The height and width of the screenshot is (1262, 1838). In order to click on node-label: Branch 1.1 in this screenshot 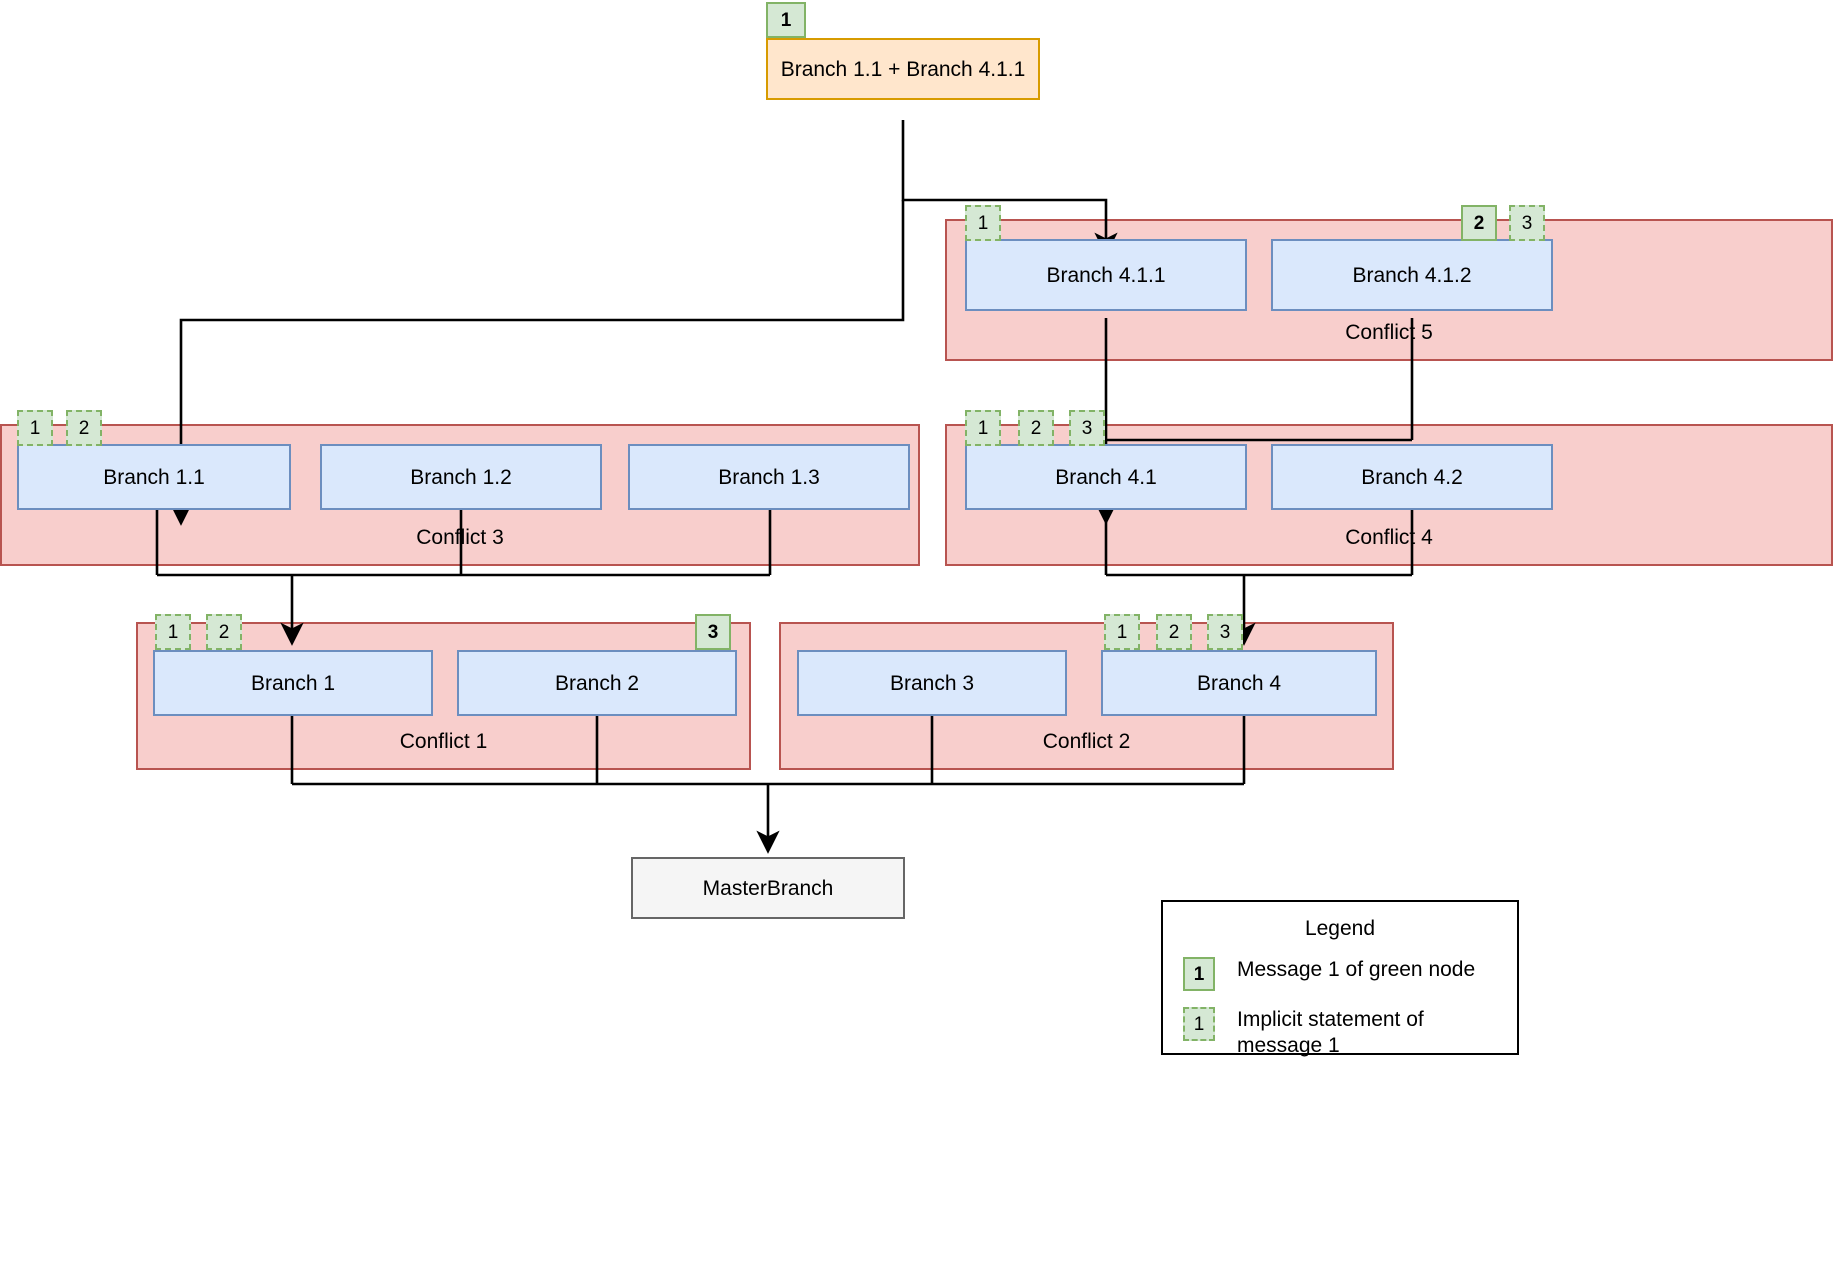, I will do `click(154, 477)`.